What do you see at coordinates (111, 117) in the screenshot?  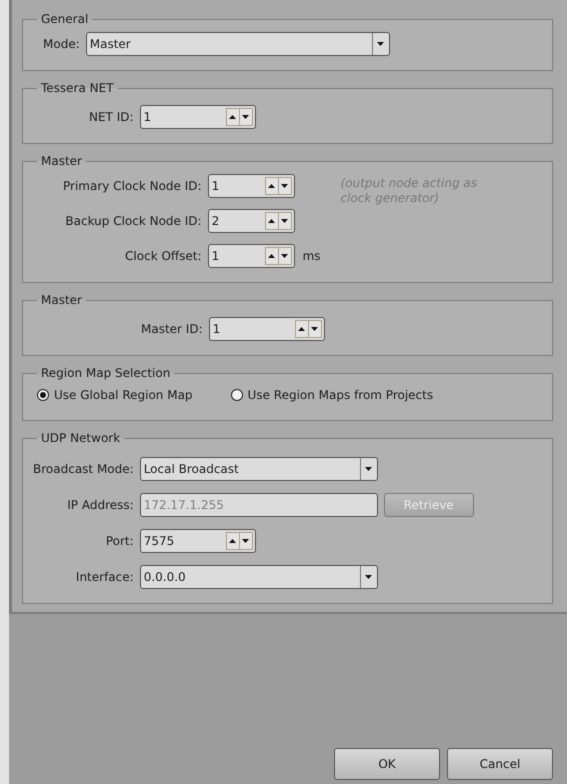 I see `field-label: NET ID:` at bounding box center [111, 117].